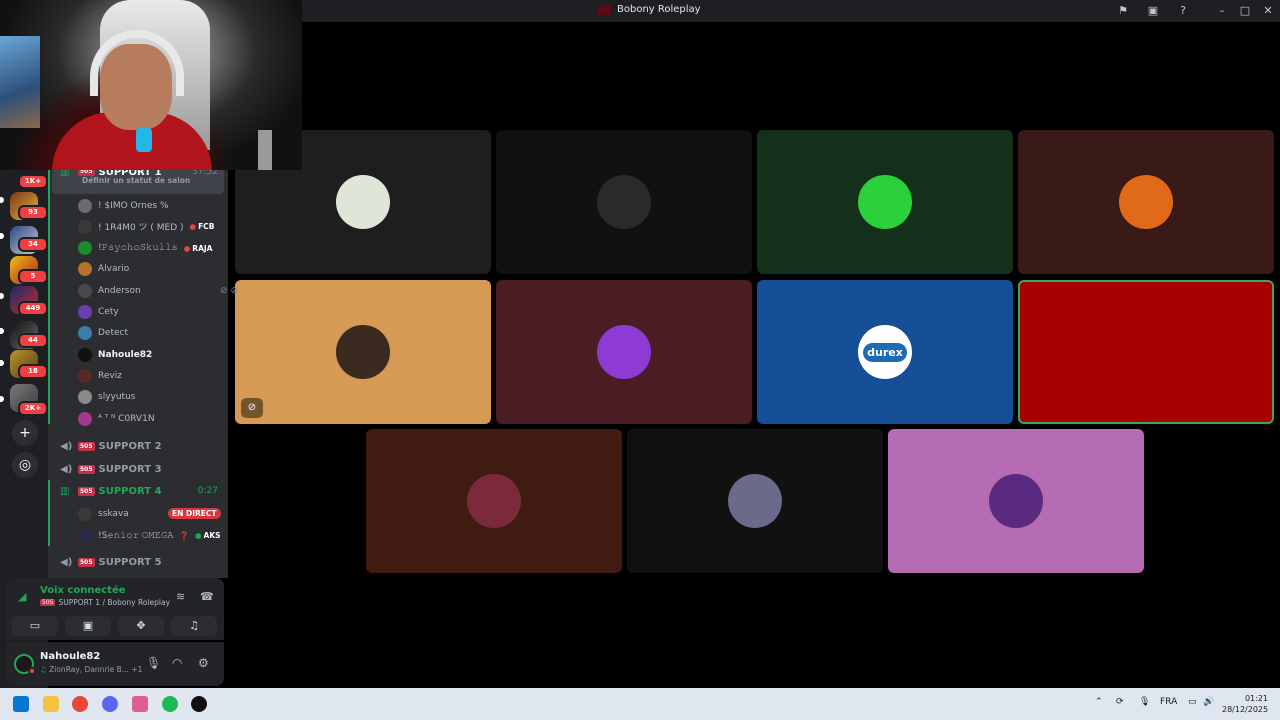  What do you see at coordinates (158, 269) in the screenshot?
I see `voice-user: Alvario` at bounding box center [158, 269].